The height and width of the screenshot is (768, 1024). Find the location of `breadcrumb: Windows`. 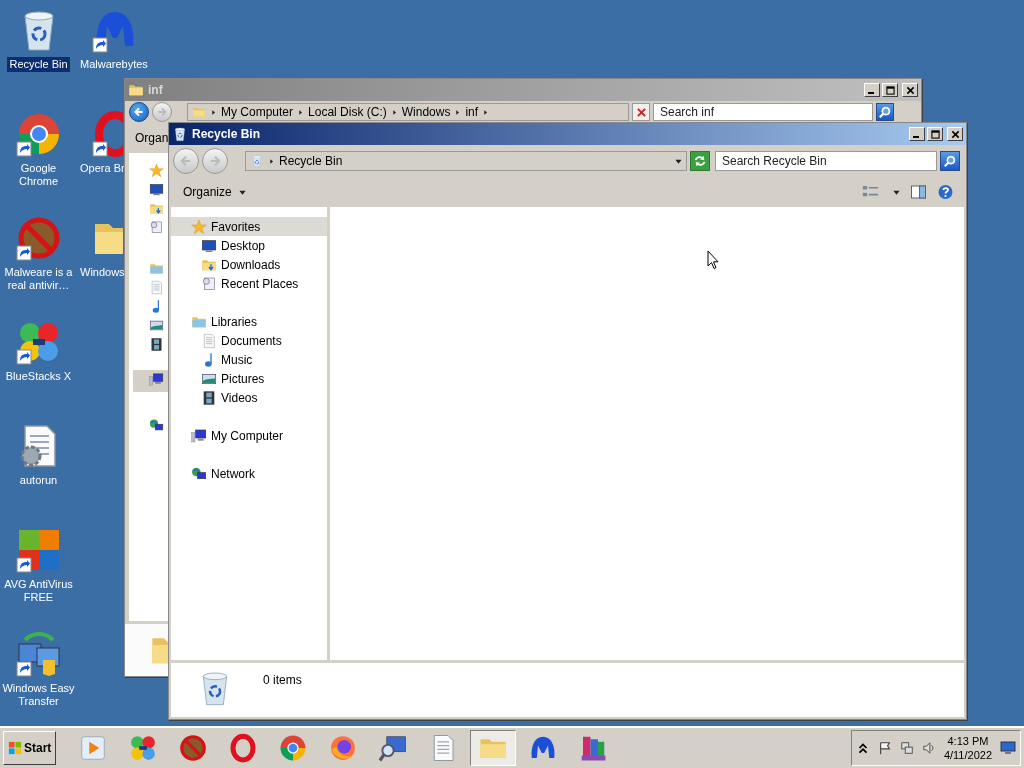

breadcrumb: Windows is located at coordinates (426, 112).